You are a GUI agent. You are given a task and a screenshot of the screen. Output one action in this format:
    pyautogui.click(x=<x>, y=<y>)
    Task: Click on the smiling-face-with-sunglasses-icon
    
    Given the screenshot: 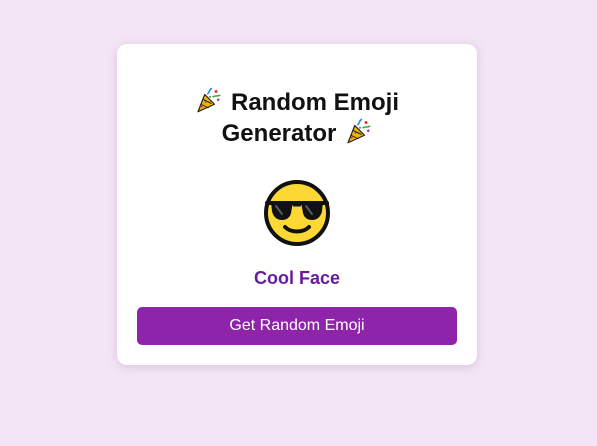 What is the action you would take?
    pyautogui.click(x=297, y=213)
    